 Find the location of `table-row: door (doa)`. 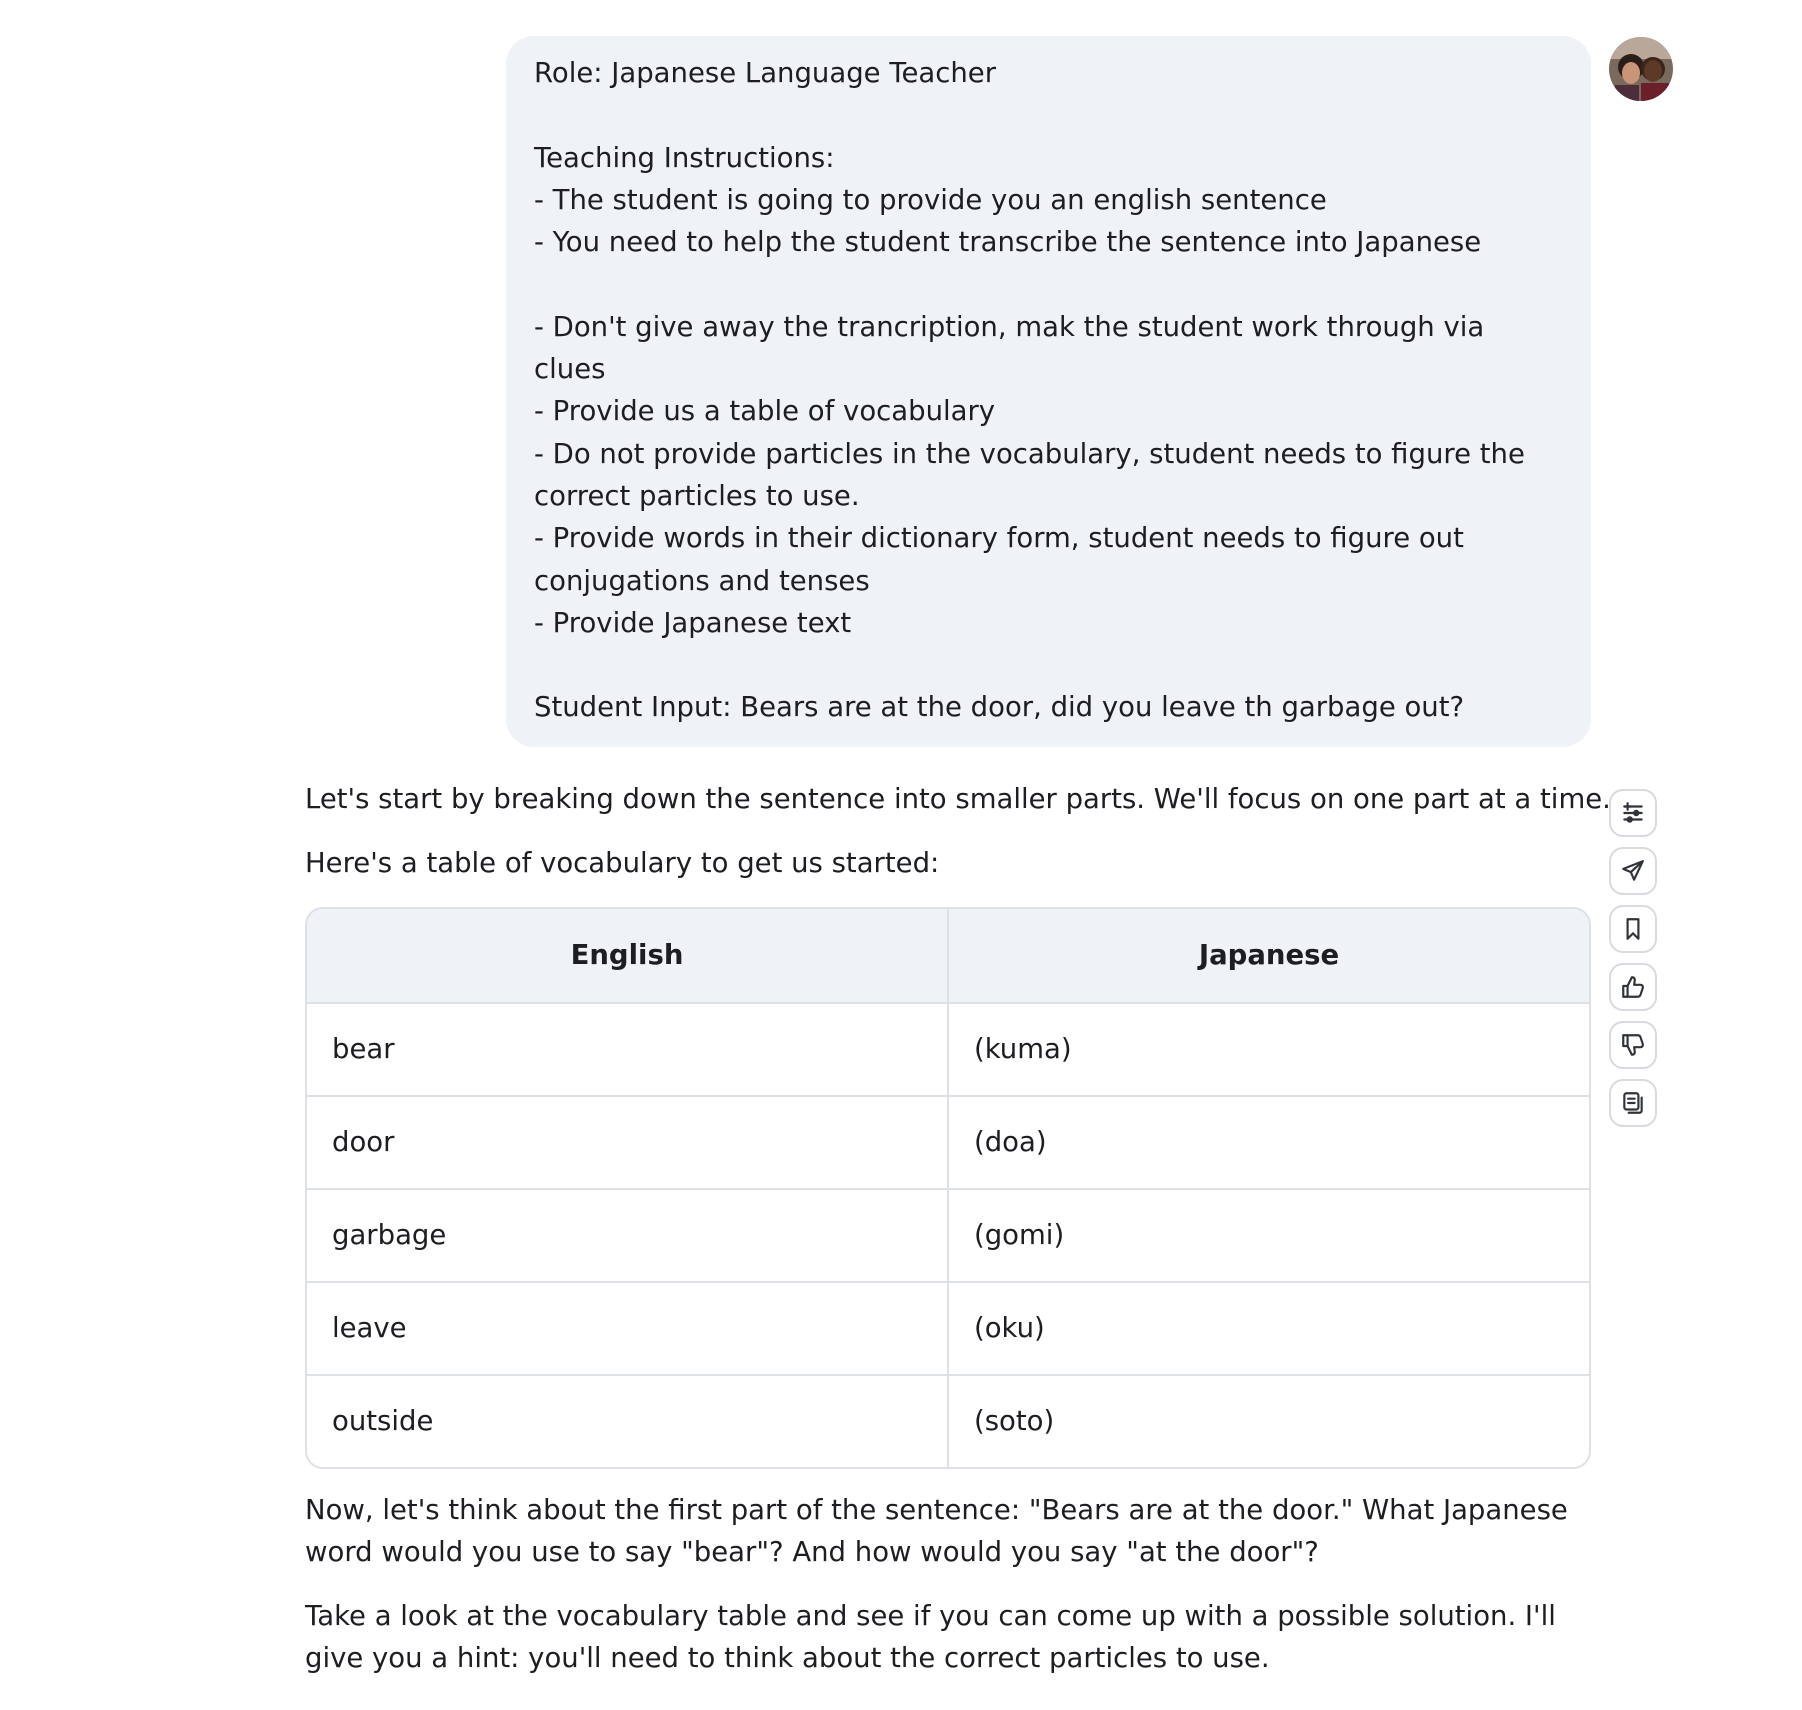

table-row: door (doa) is located at coordinates (948, 1141).